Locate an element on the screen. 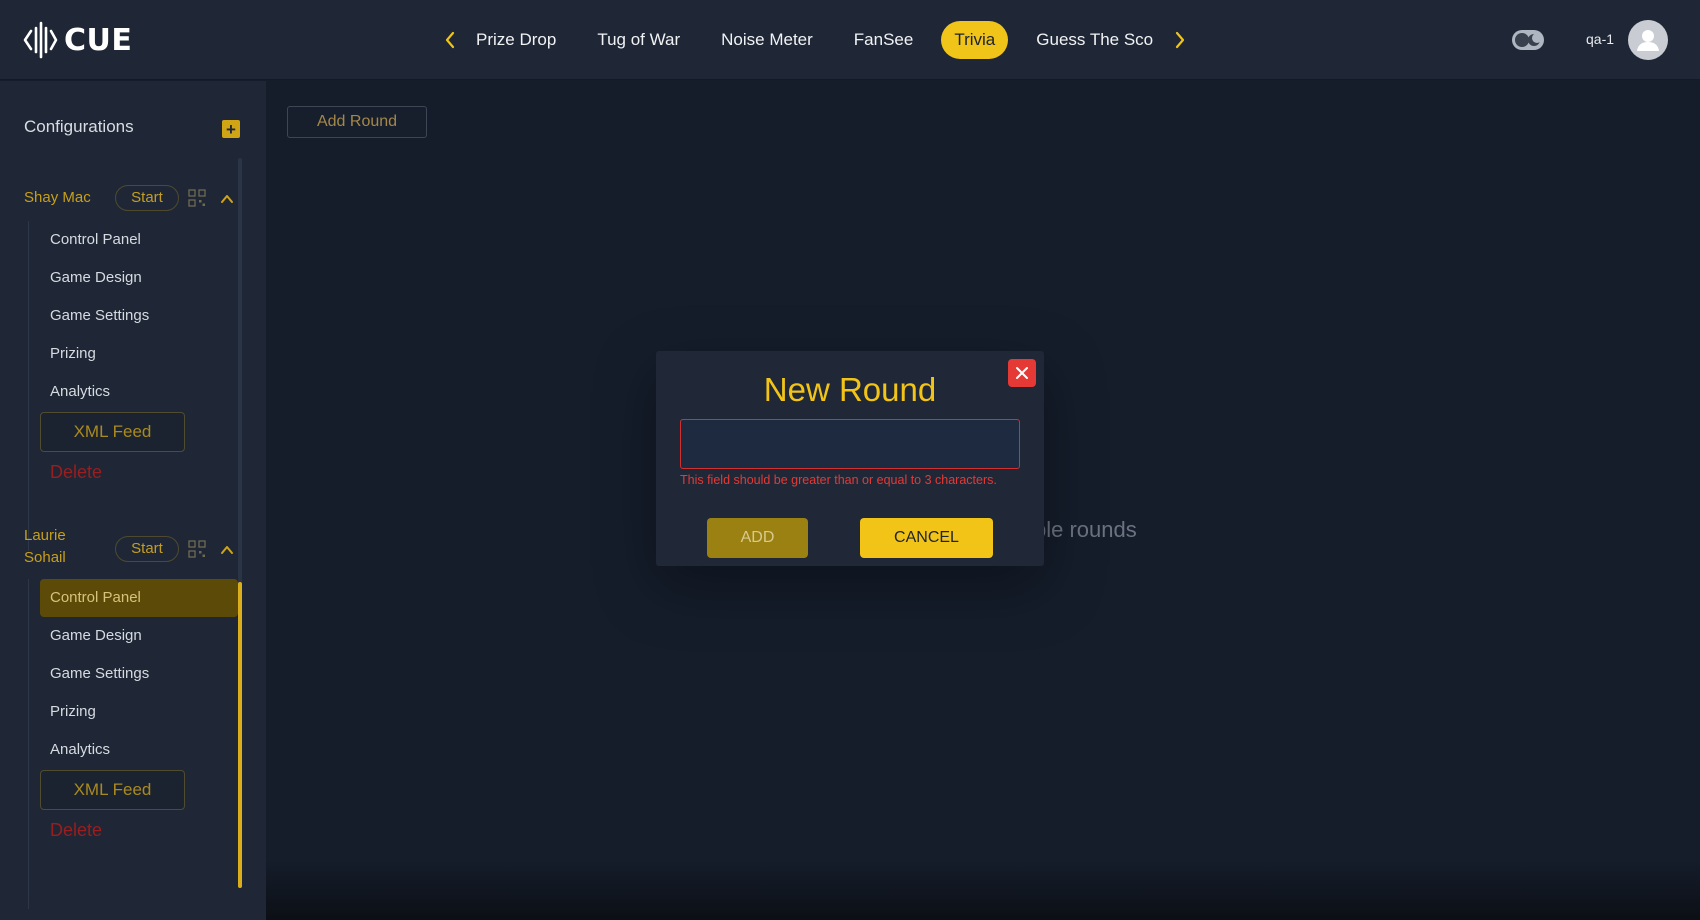  tab-prize-drop: Prize Drop is located at coordinates (519, 40).